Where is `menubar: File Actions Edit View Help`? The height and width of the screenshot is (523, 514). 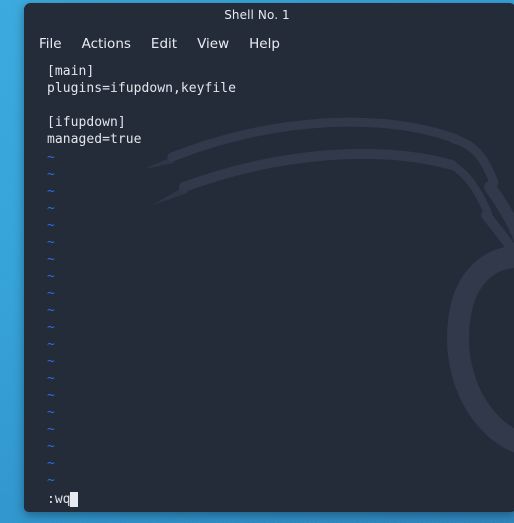 menubar: File Actions Edit View Help is located at coordinates (157, 44).